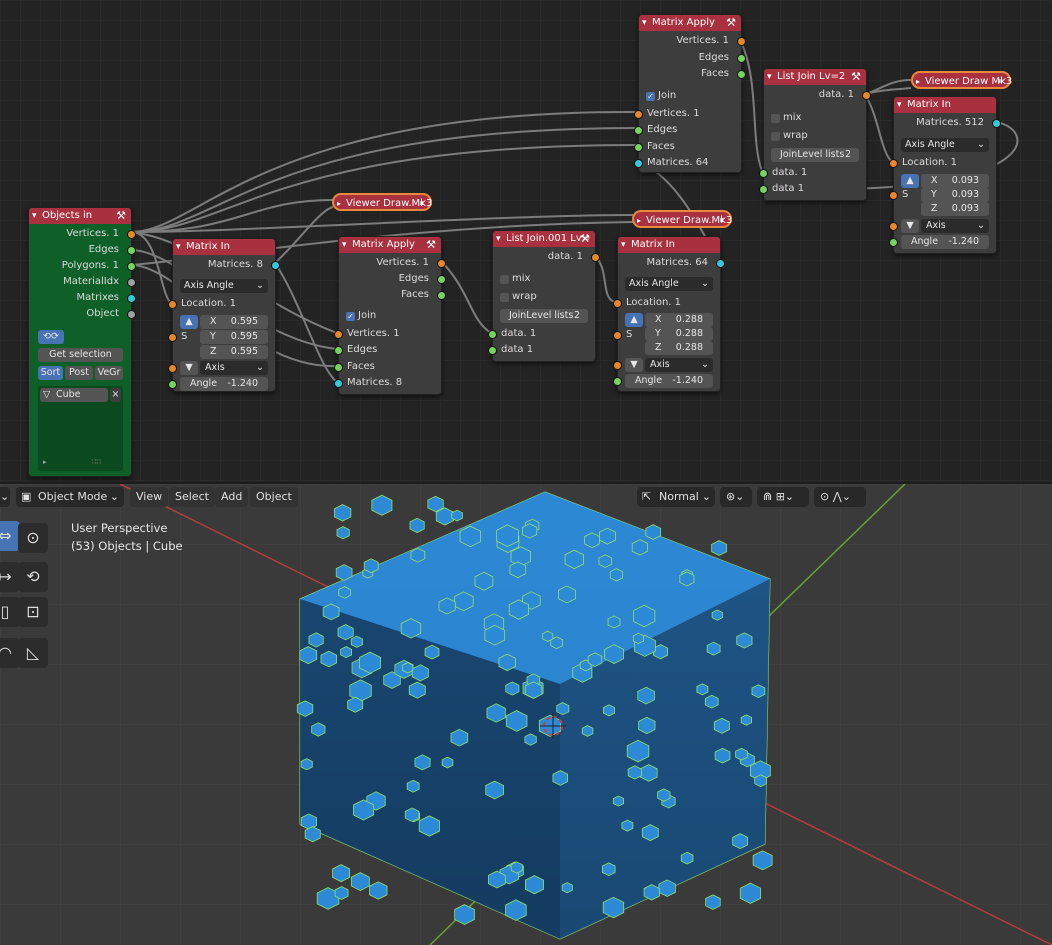 The height and width of the screenshot is (945, 1052). What do you see at coordinates (10, 653) in the screenshot?
I see `annotate-icon: ◠` at bounding box center [10, 653].